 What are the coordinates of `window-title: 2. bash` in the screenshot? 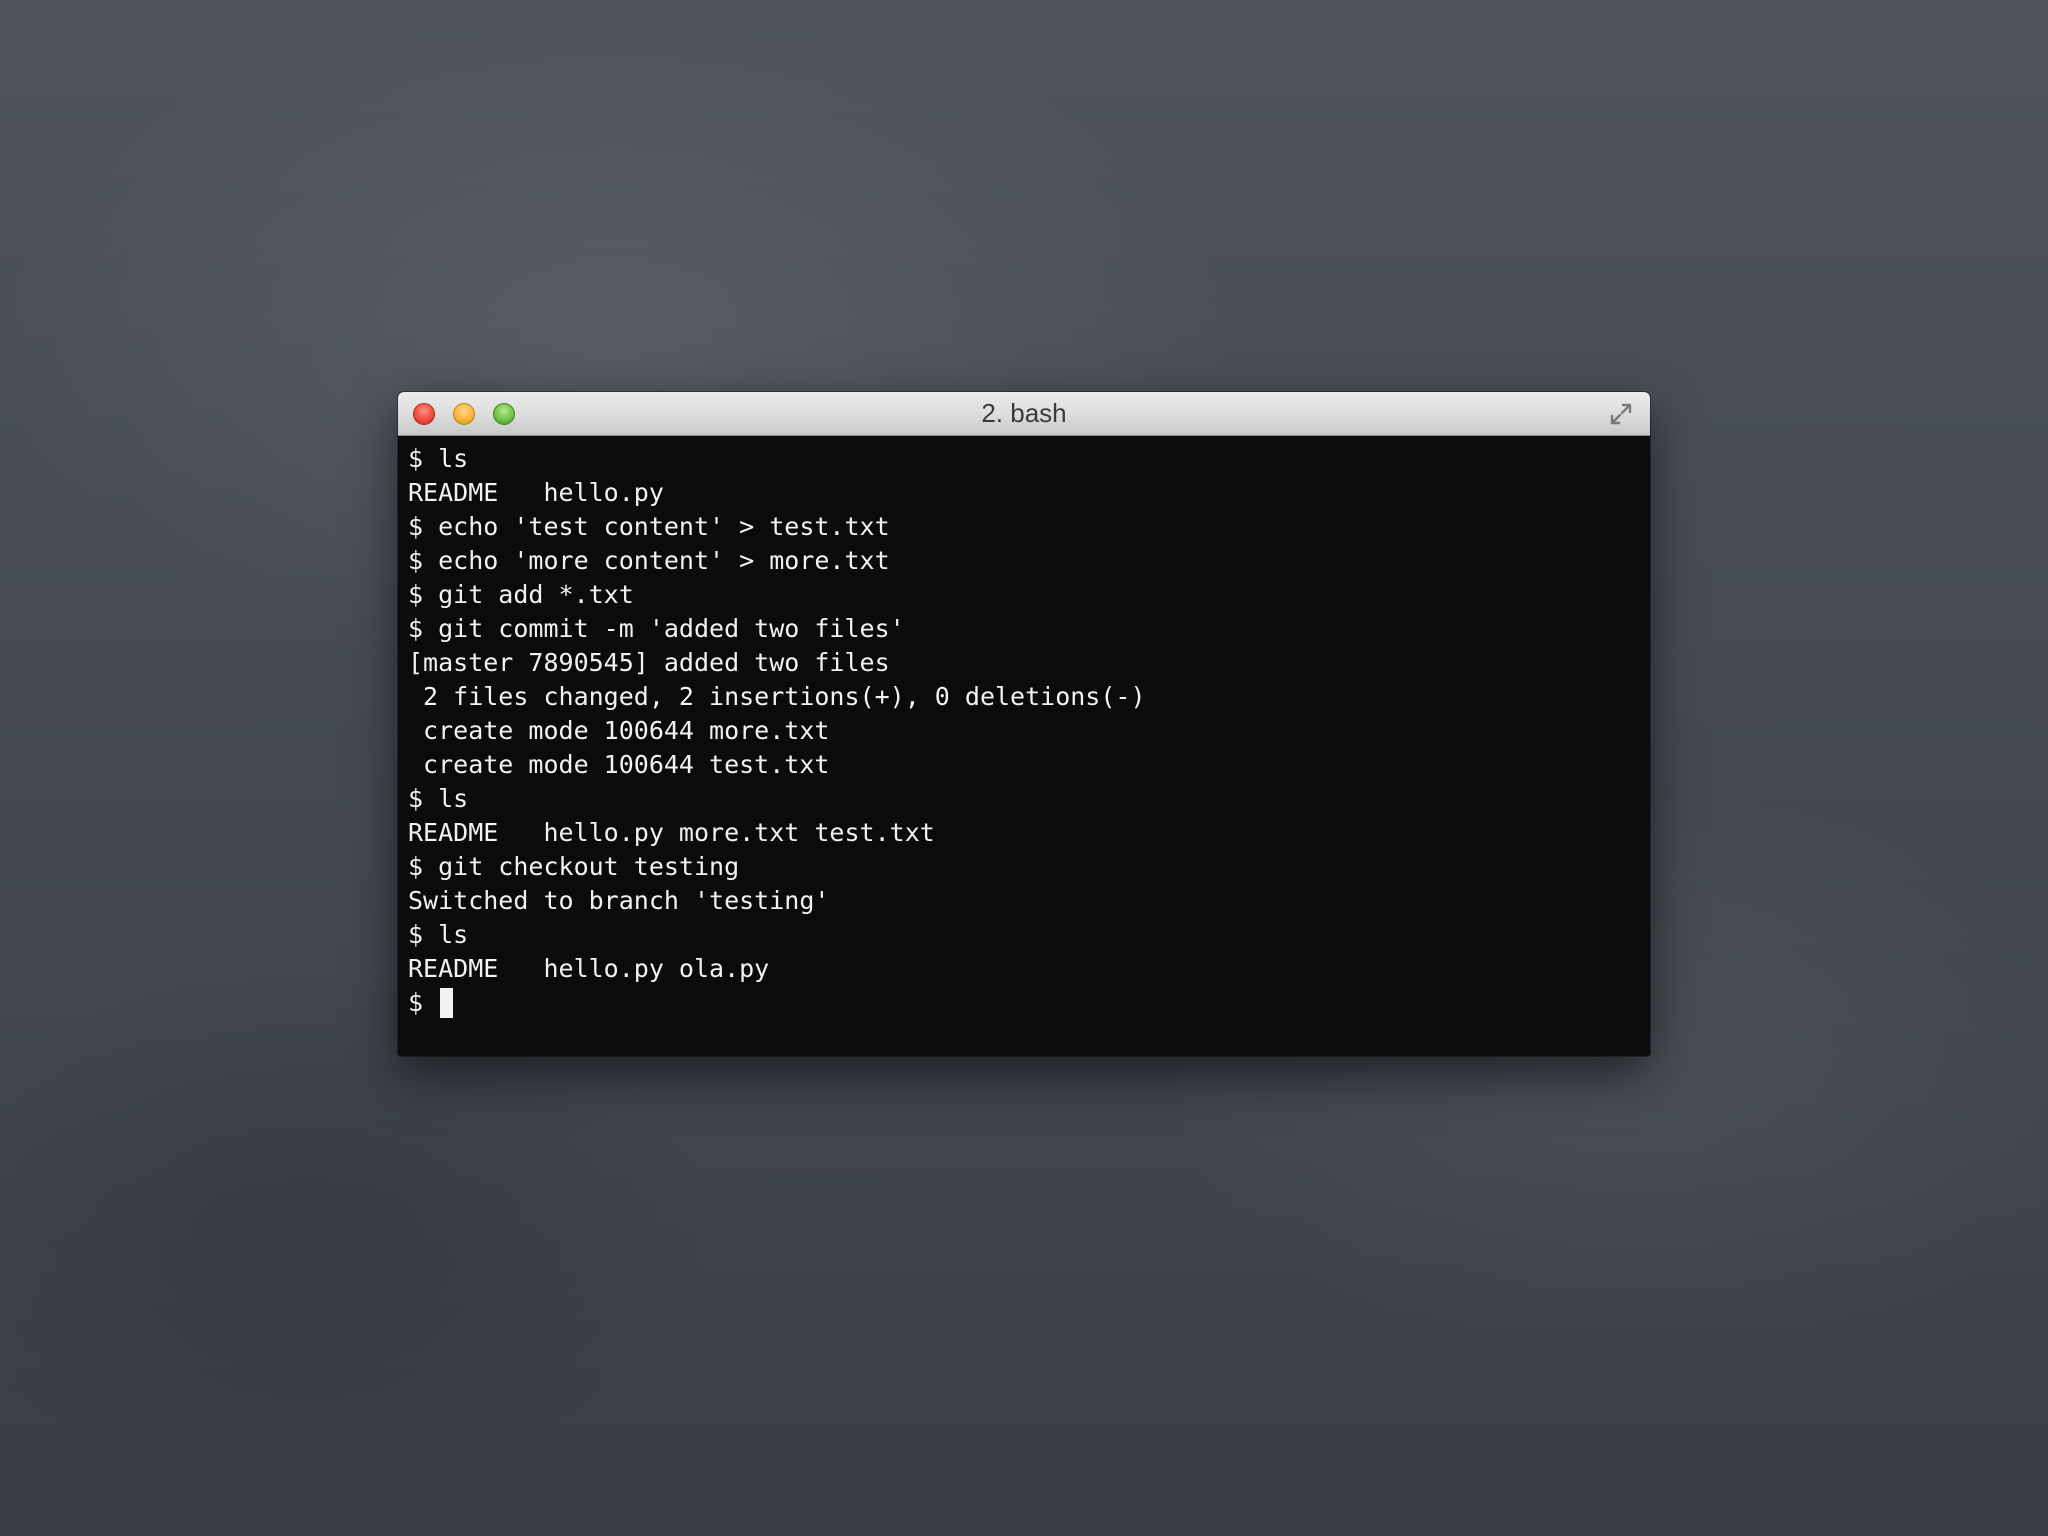 It's located at (1024, 413).